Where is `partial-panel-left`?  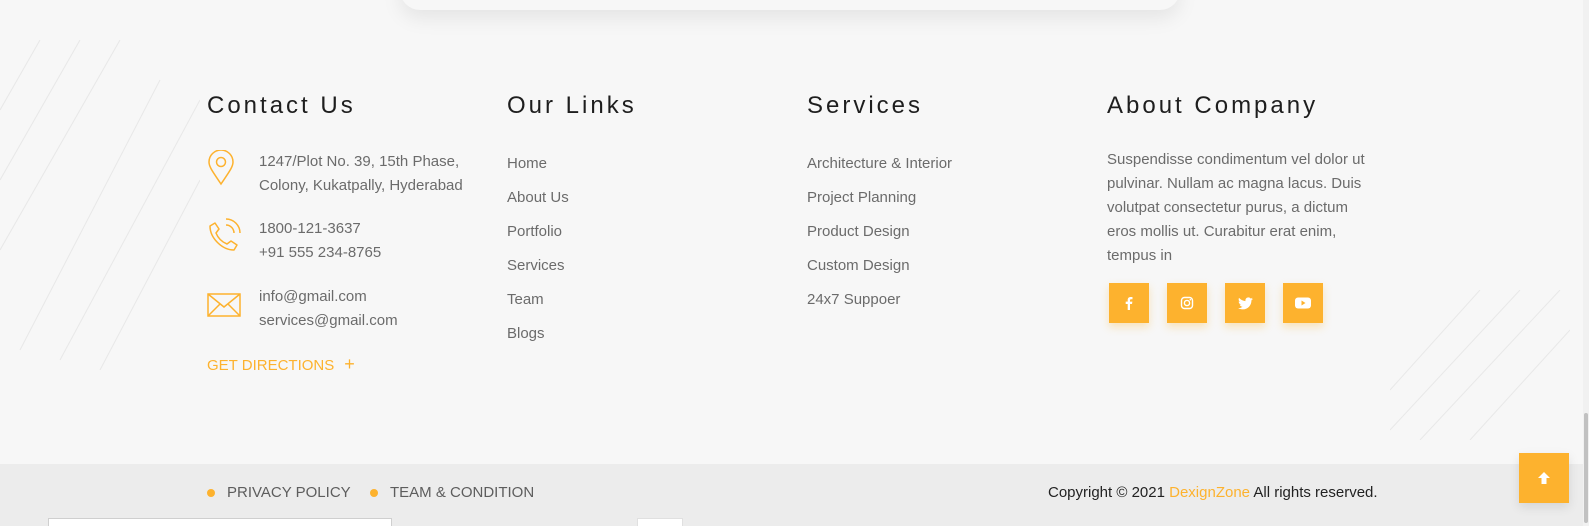 partial-panel-left is located at coordinates (220, 522).